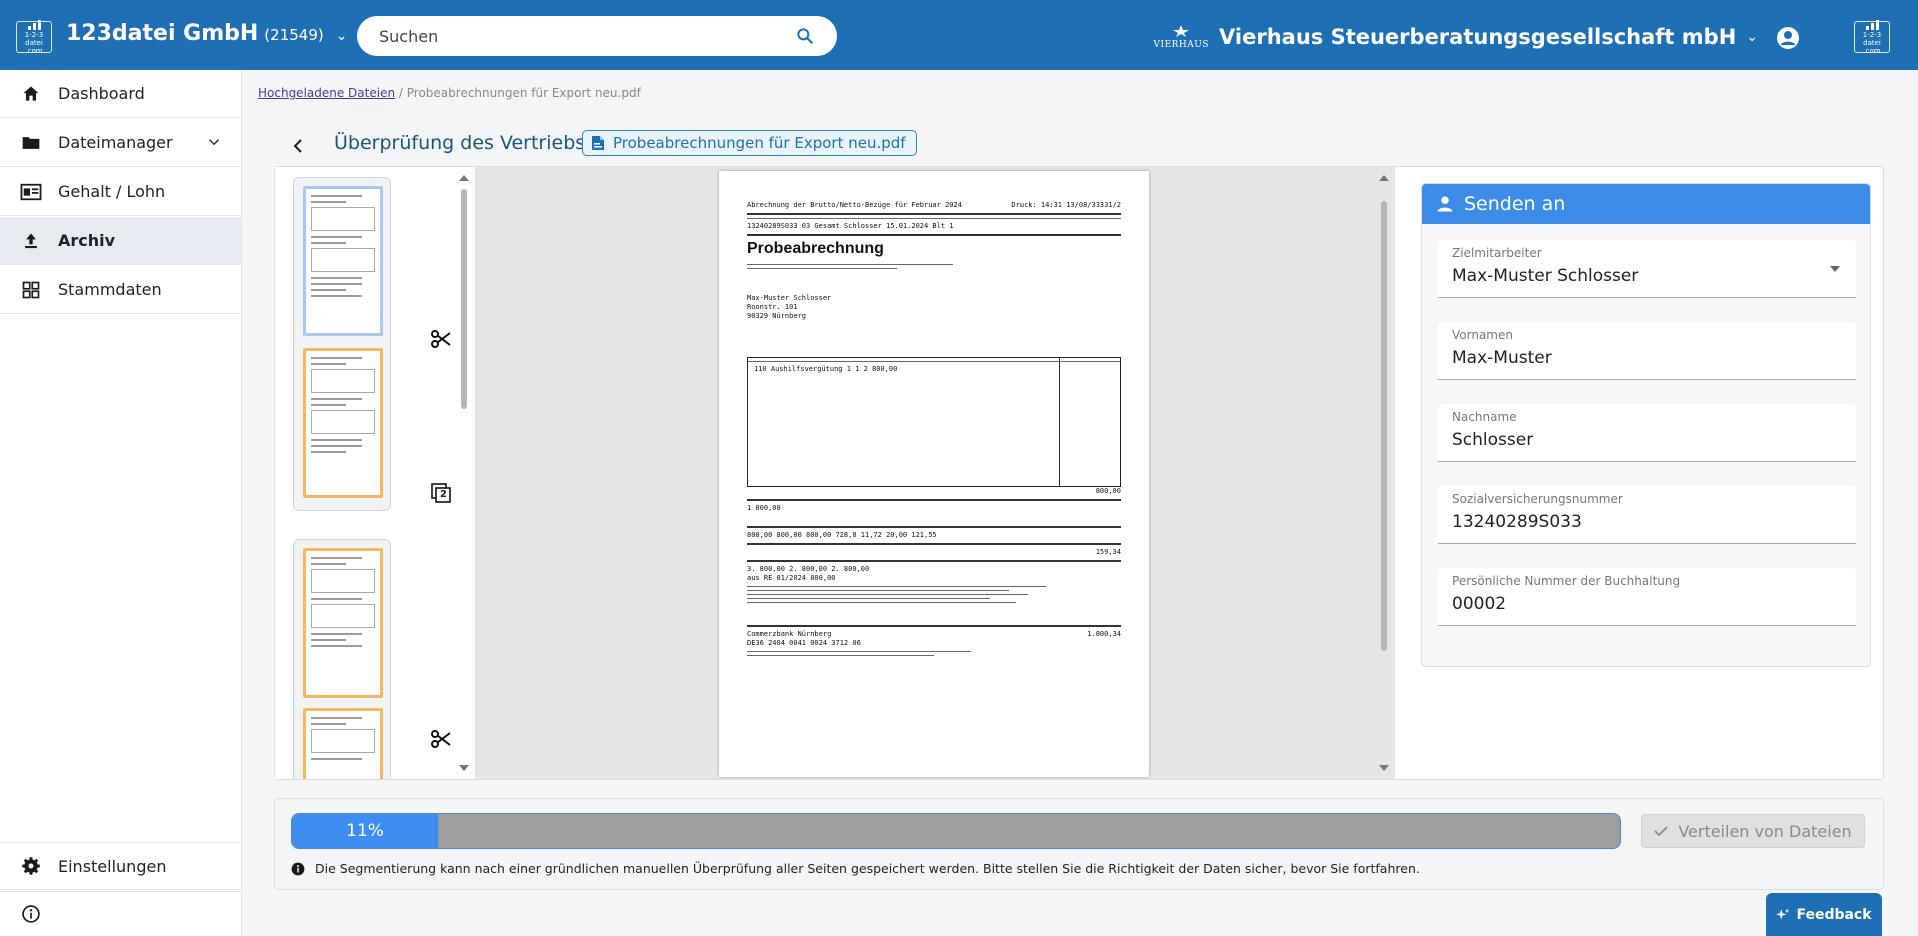 The image size is (1918, 936). I want to click on info-icon, so click(31, 914).